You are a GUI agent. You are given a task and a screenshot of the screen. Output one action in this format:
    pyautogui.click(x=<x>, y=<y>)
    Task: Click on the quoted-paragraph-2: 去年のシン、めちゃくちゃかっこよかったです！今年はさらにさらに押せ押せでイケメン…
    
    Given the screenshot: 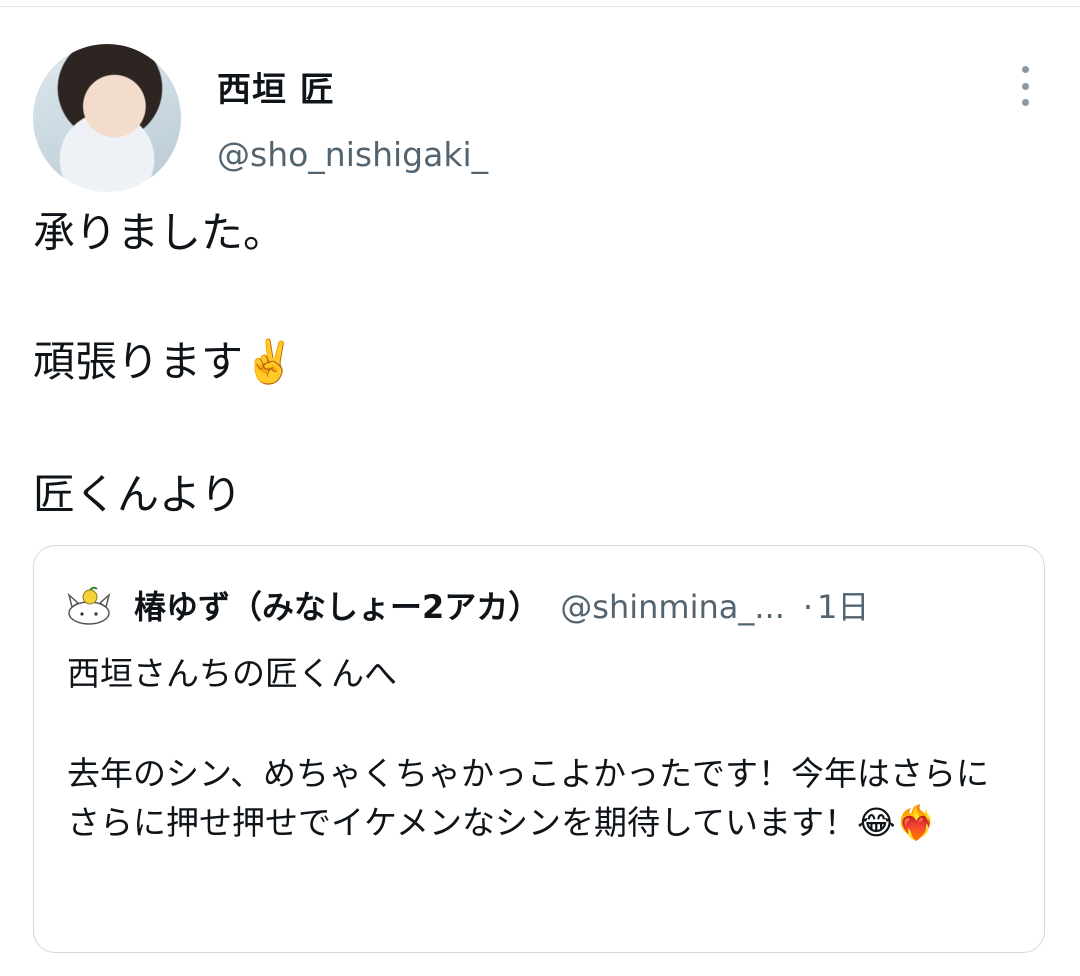 What is the action you would take?
    pyautogui.click(x=528, y=798)
    